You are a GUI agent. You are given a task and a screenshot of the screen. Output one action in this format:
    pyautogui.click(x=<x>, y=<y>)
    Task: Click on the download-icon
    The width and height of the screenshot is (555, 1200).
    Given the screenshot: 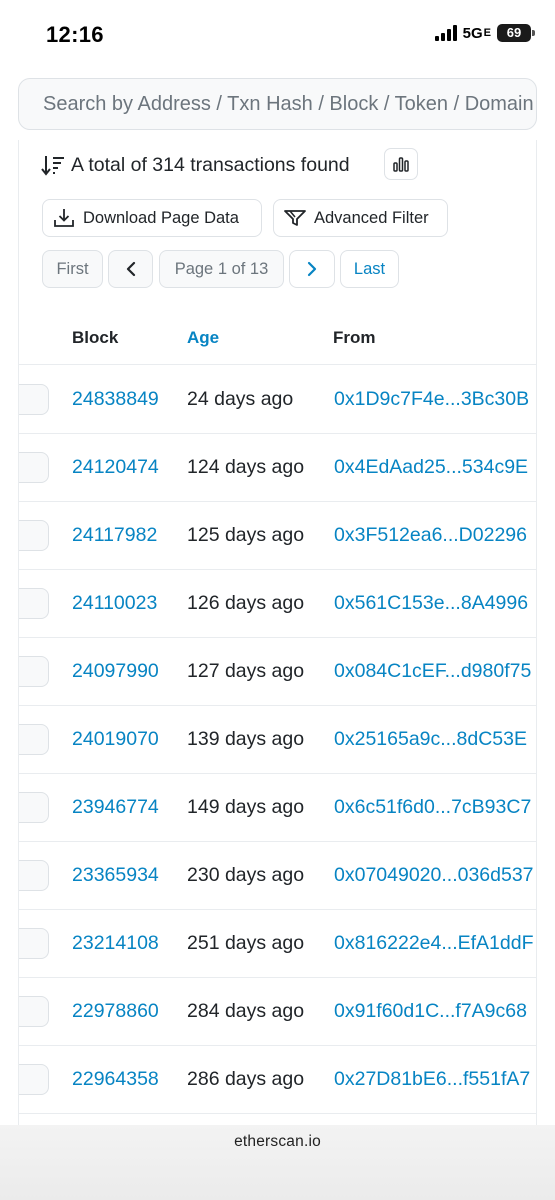 What is the action you would take?
    pyautogui.click(x=64, y=218)
    